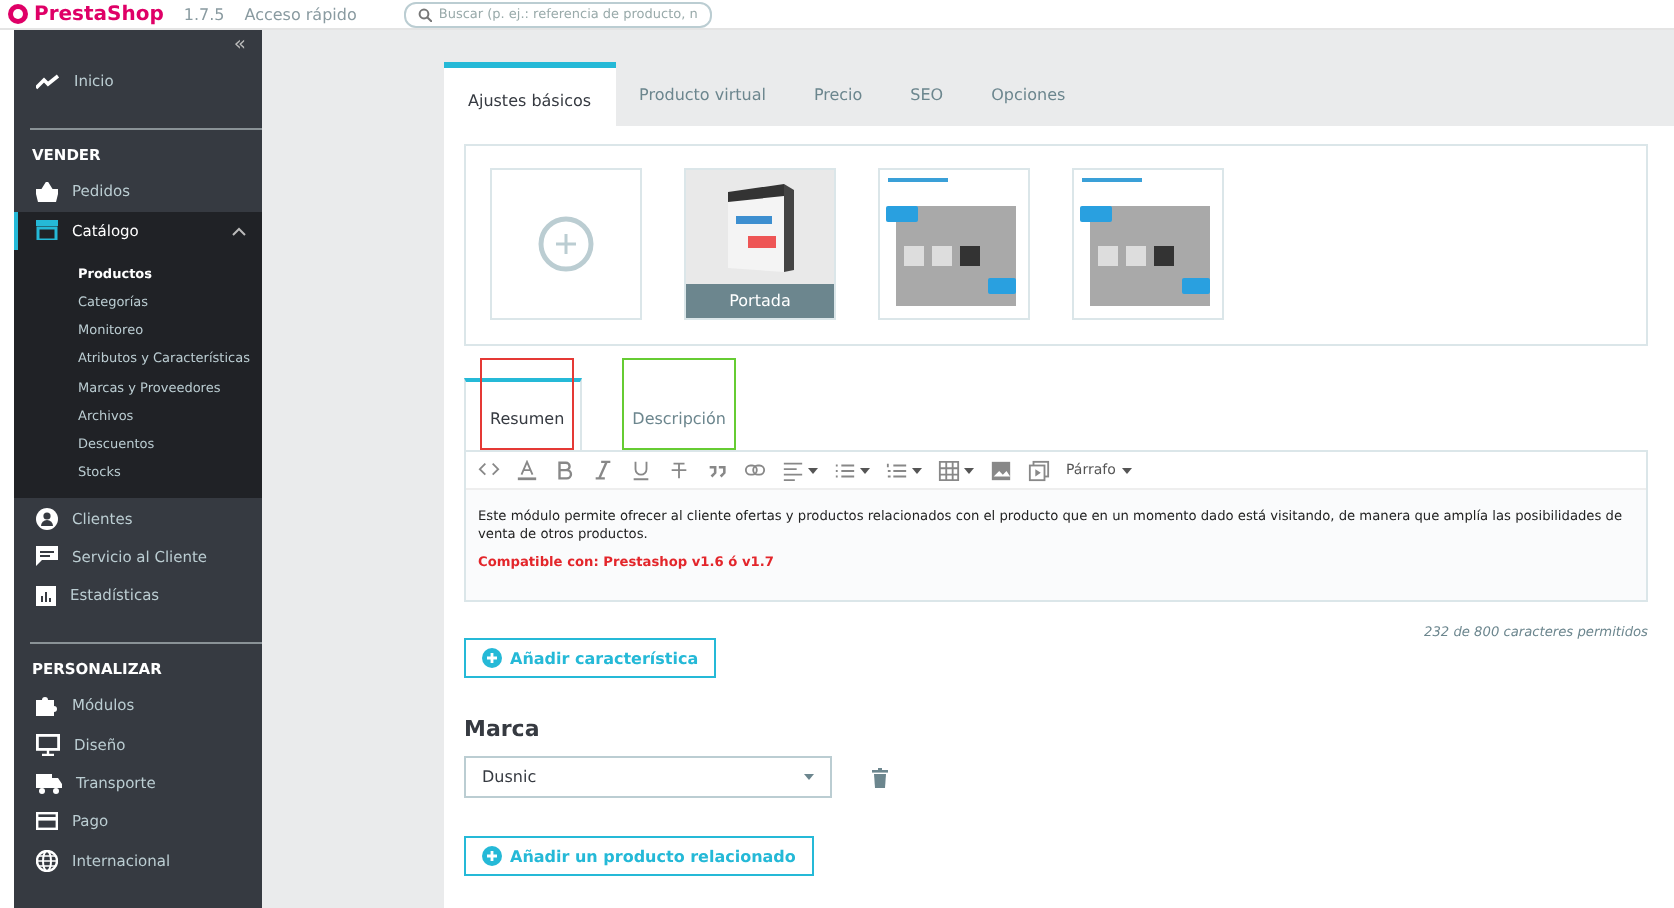  Describe the element at coordinates (679, 404) in the screenshot. I see `editor-tab: Descripción` at that location.